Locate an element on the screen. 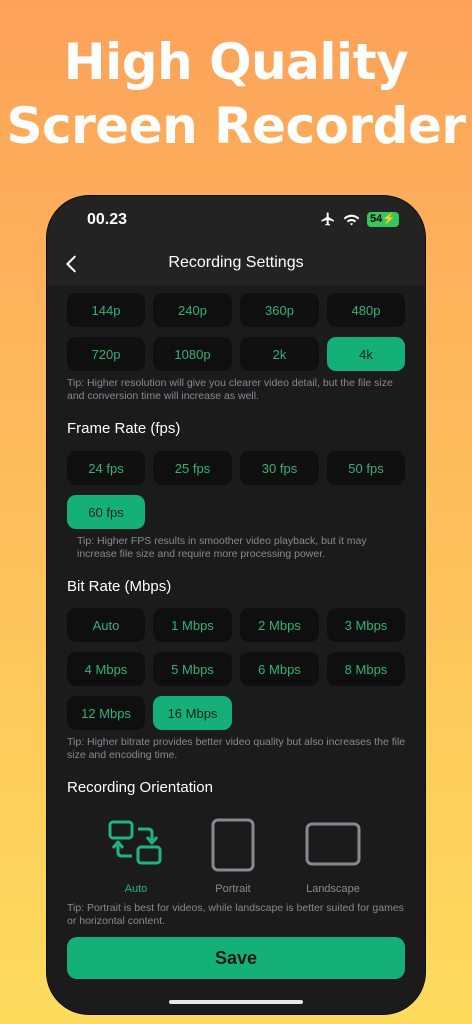  status-time: 00.23 is located at coordinates (107, 219).